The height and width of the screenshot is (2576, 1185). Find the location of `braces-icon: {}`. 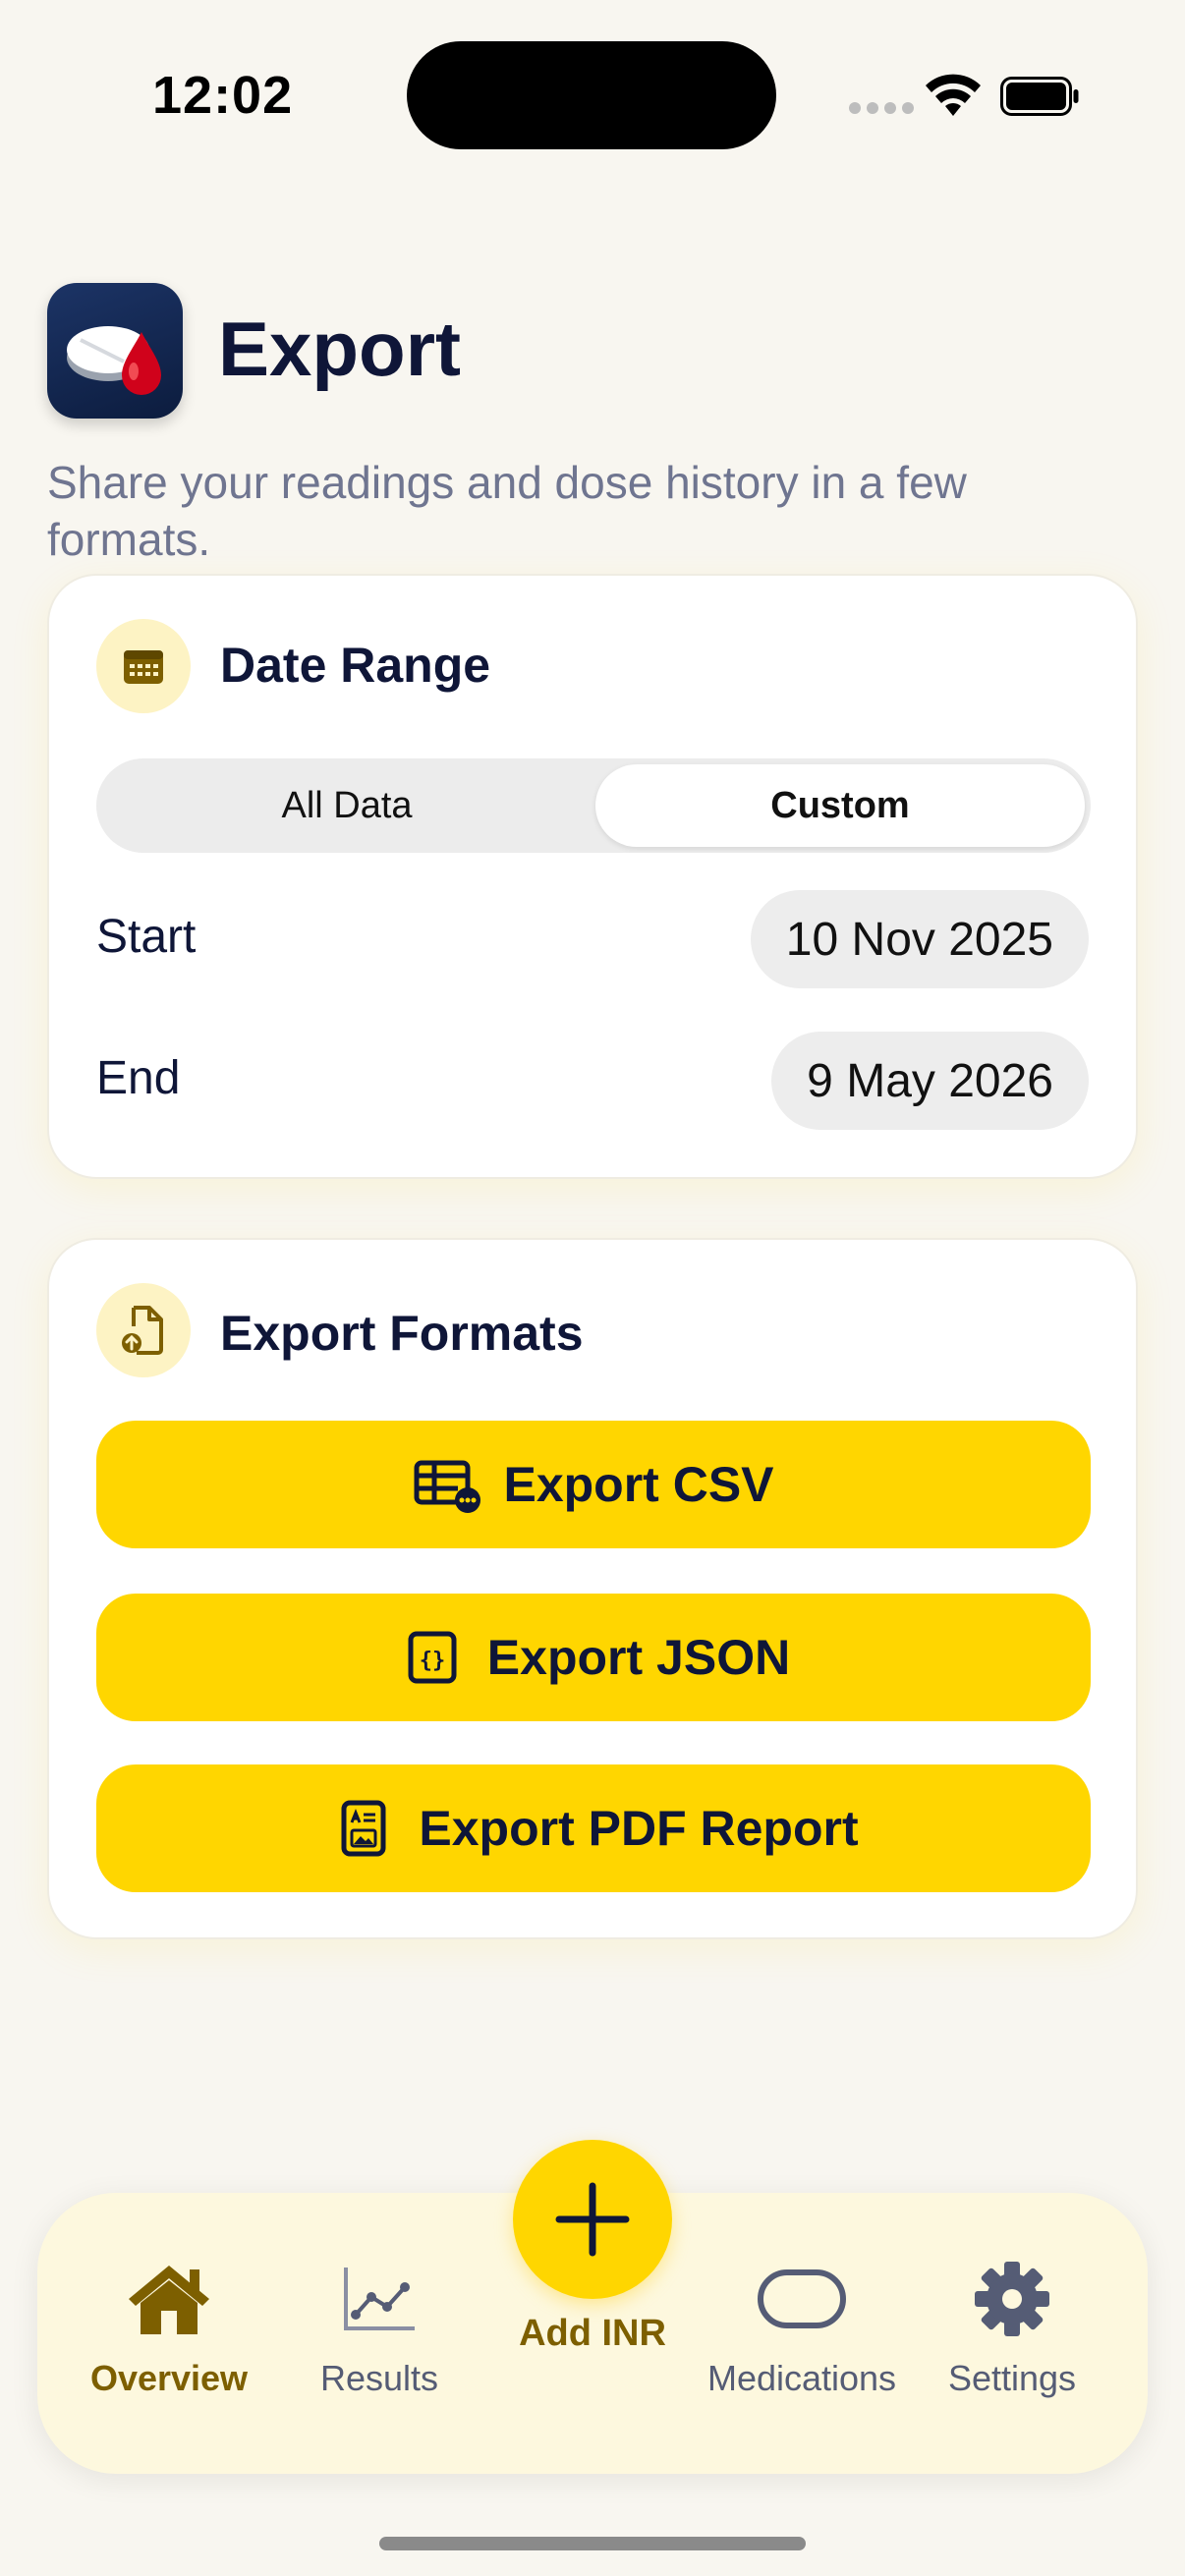

braces-icon: {} is located at coordinates (433, 1657).